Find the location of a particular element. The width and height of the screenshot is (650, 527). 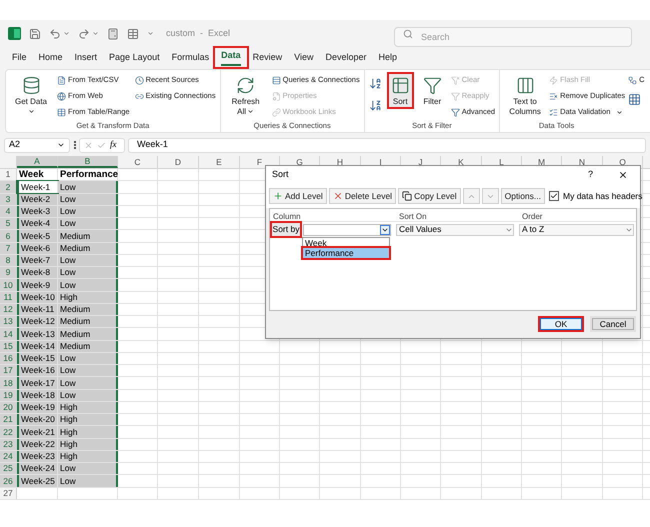

headers-checkbox: My data has headers is located at coordinates (597, 196).